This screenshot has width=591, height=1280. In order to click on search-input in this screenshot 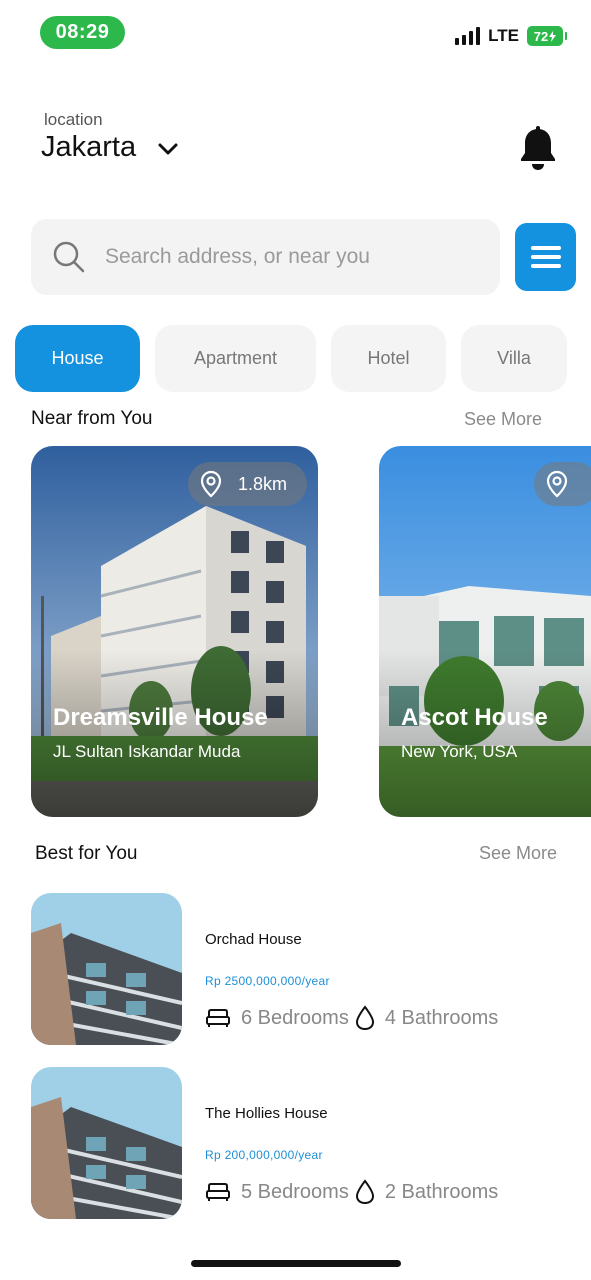, I will do `click(285, 257)`.